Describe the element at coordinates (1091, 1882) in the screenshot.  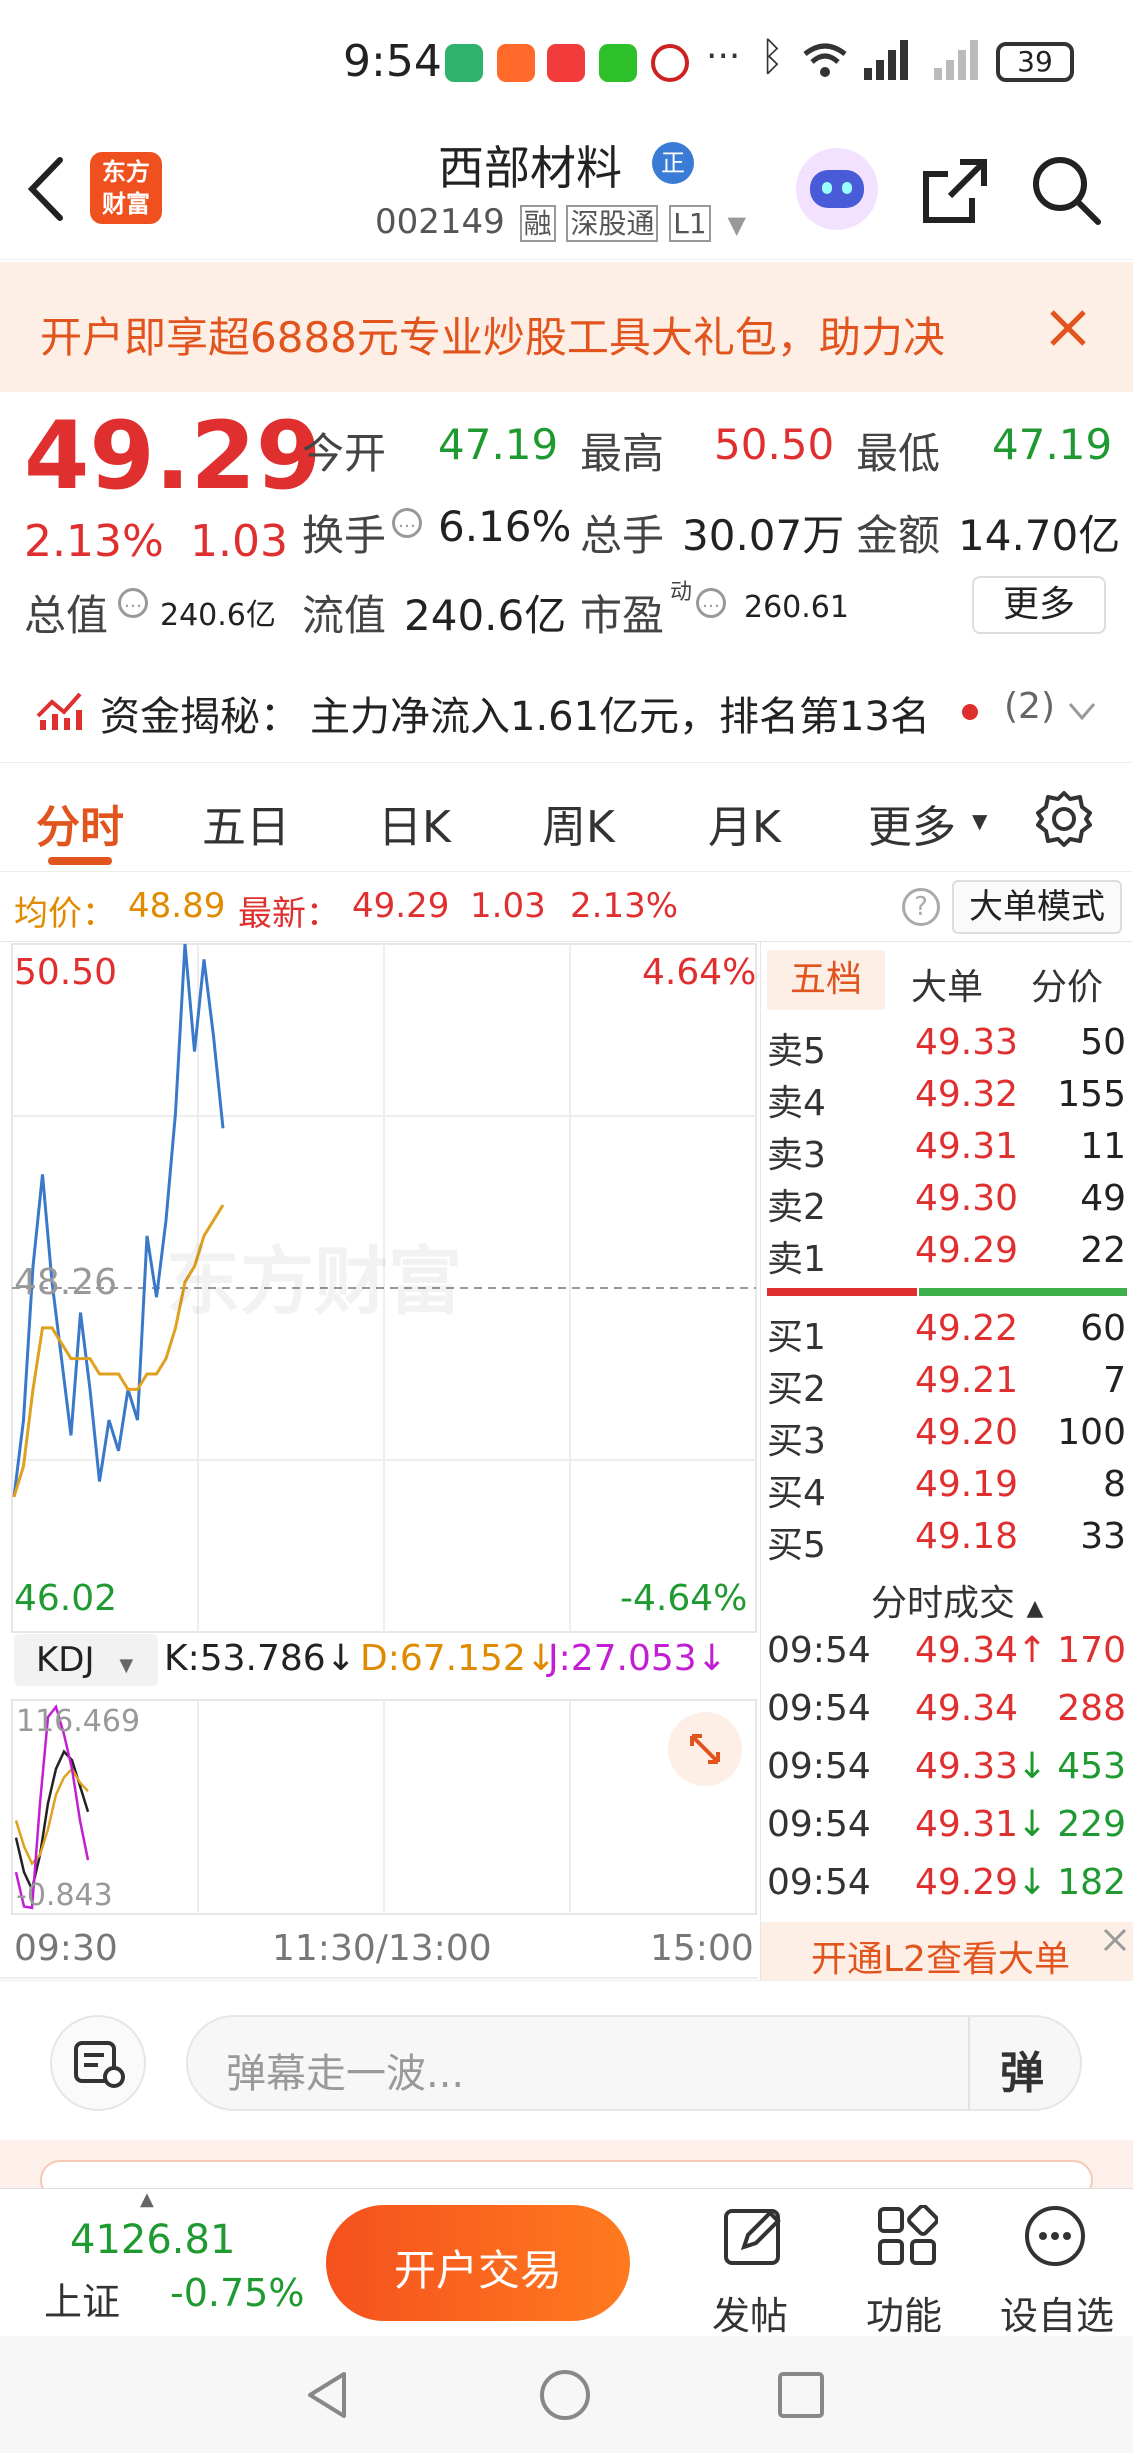
I see `tick-volume: 182` at that location.